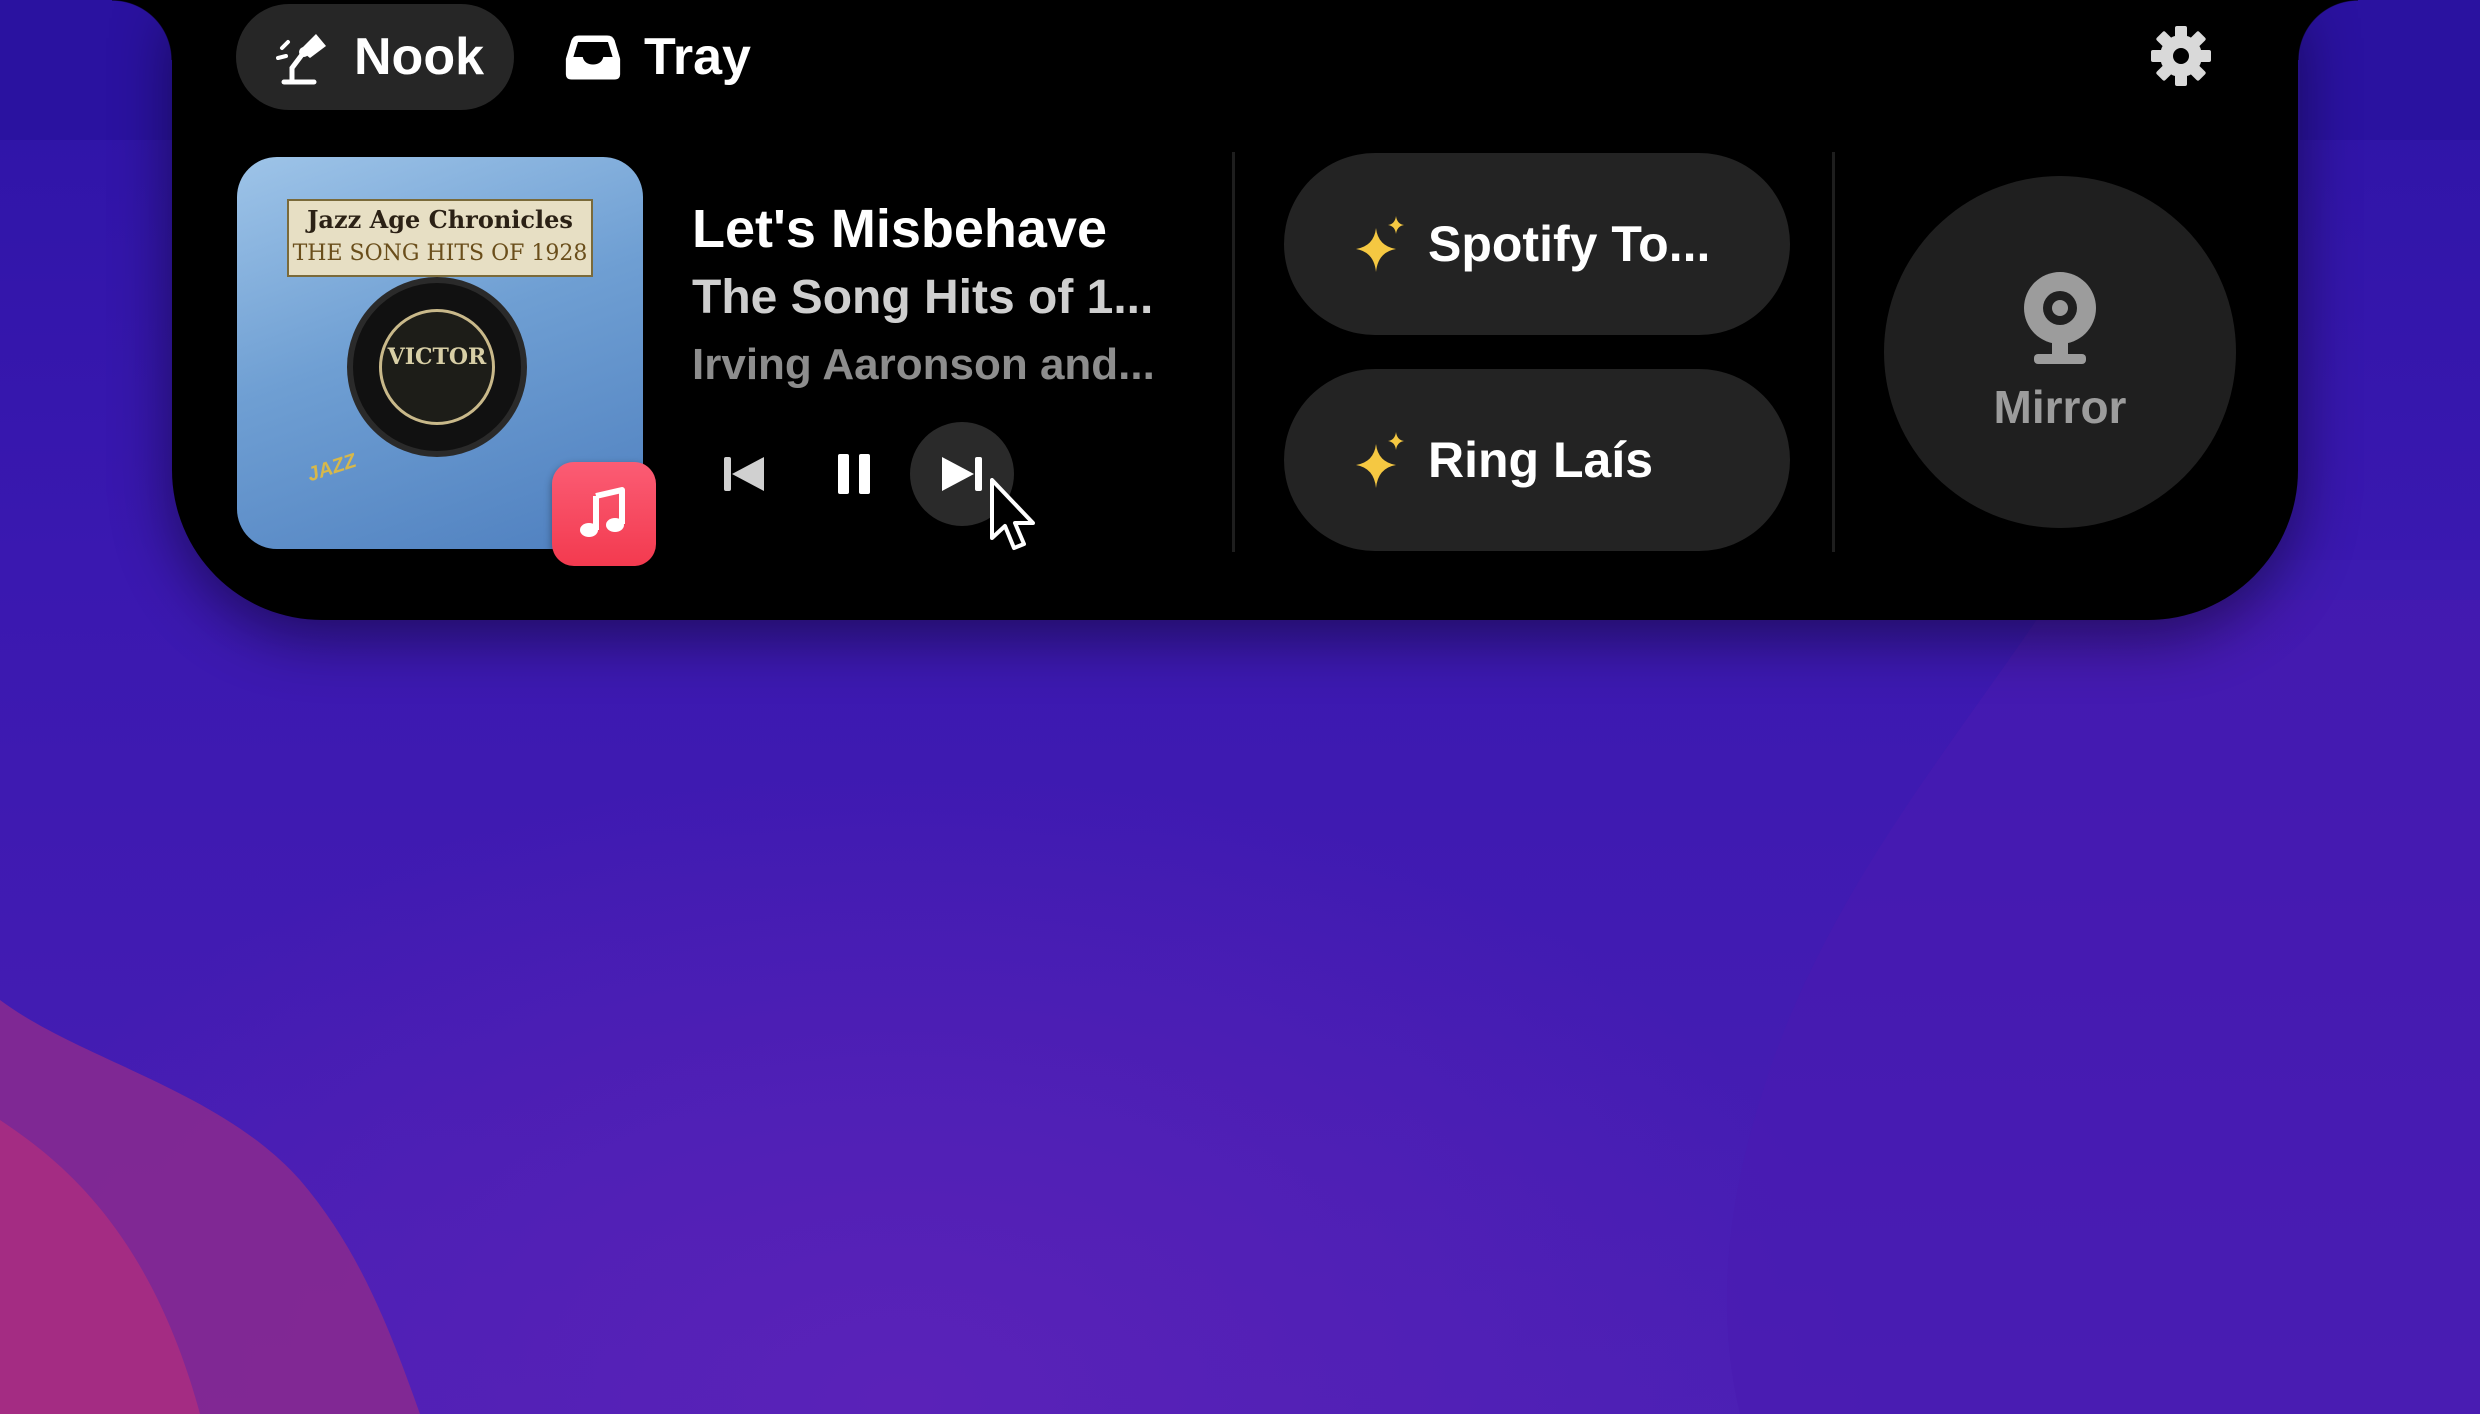 The image size is (2480, 1414). I want to click on pause-icon, so click(854, 474).